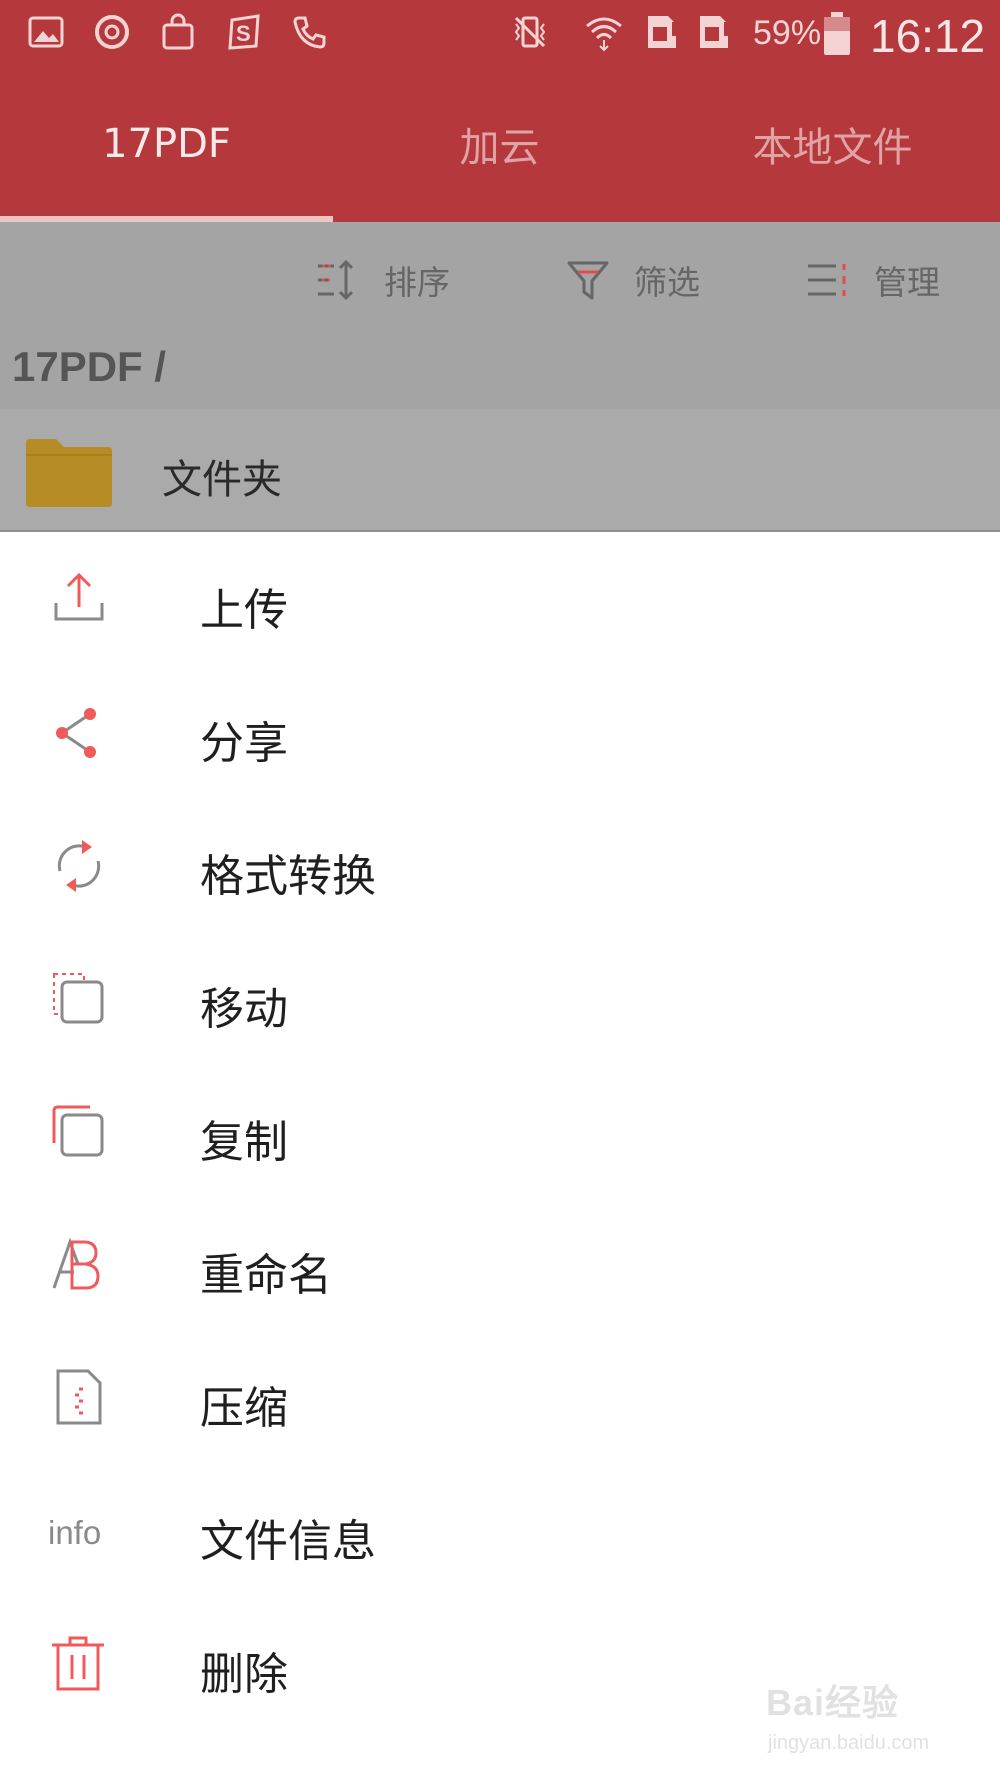  I want to click on breadcrumb-row: 17PDF /, so click(500, 373).